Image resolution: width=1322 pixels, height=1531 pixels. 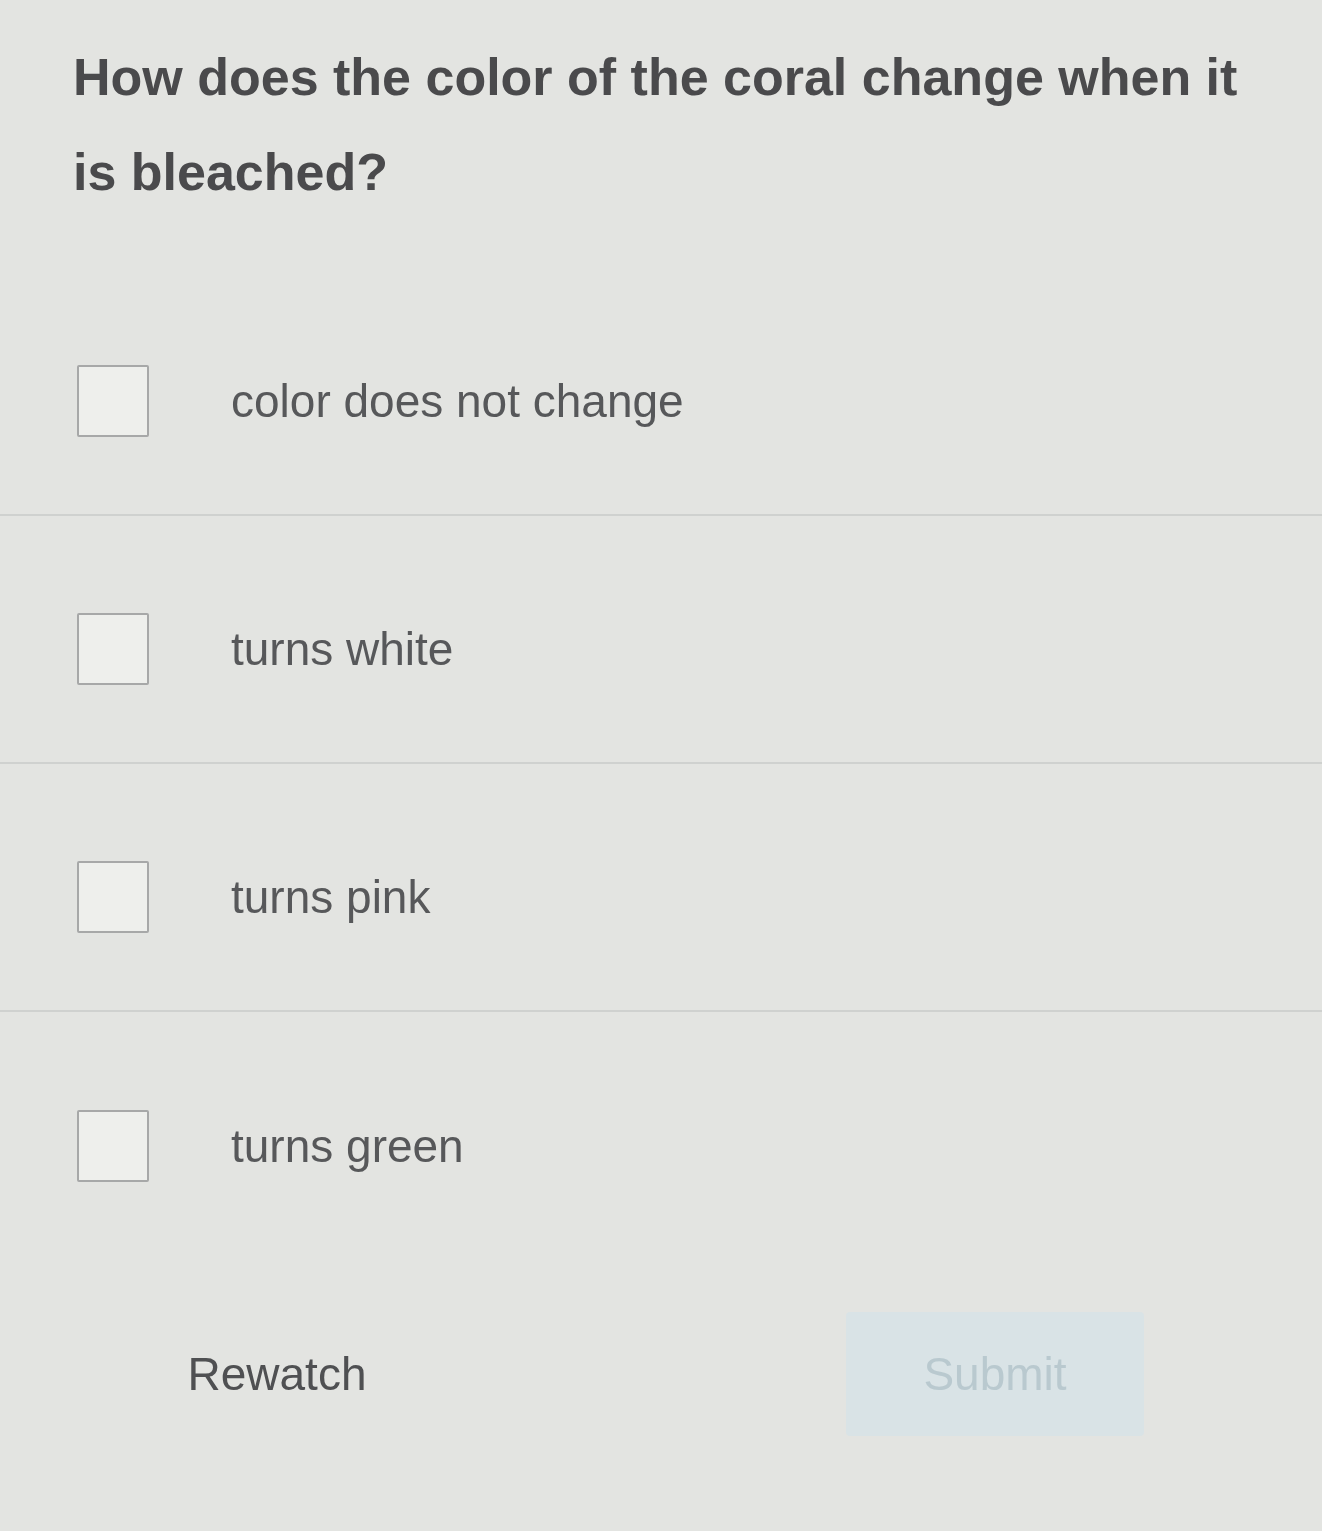 I want to click on rewatch-button: Rewatch, so click(x=277, y=1374).